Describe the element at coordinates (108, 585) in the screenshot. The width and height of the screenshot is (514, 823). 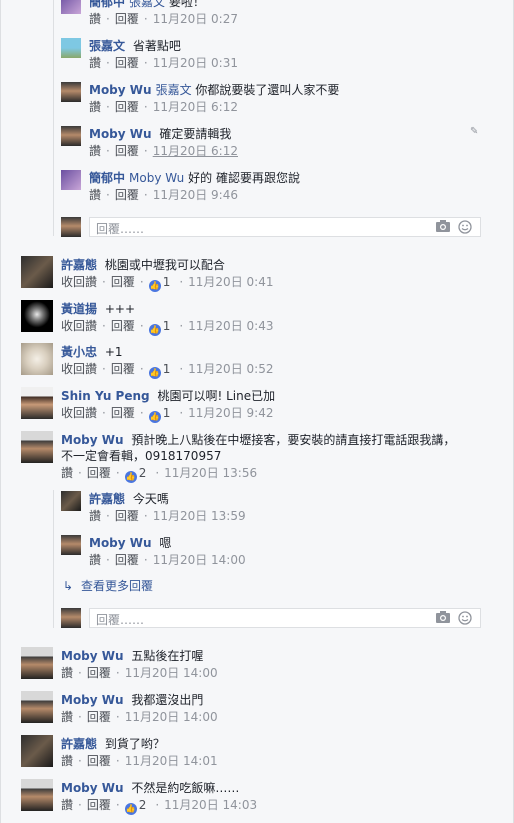
I see `view-more-replies-link: ↳ 查看更多回覆` at that location.